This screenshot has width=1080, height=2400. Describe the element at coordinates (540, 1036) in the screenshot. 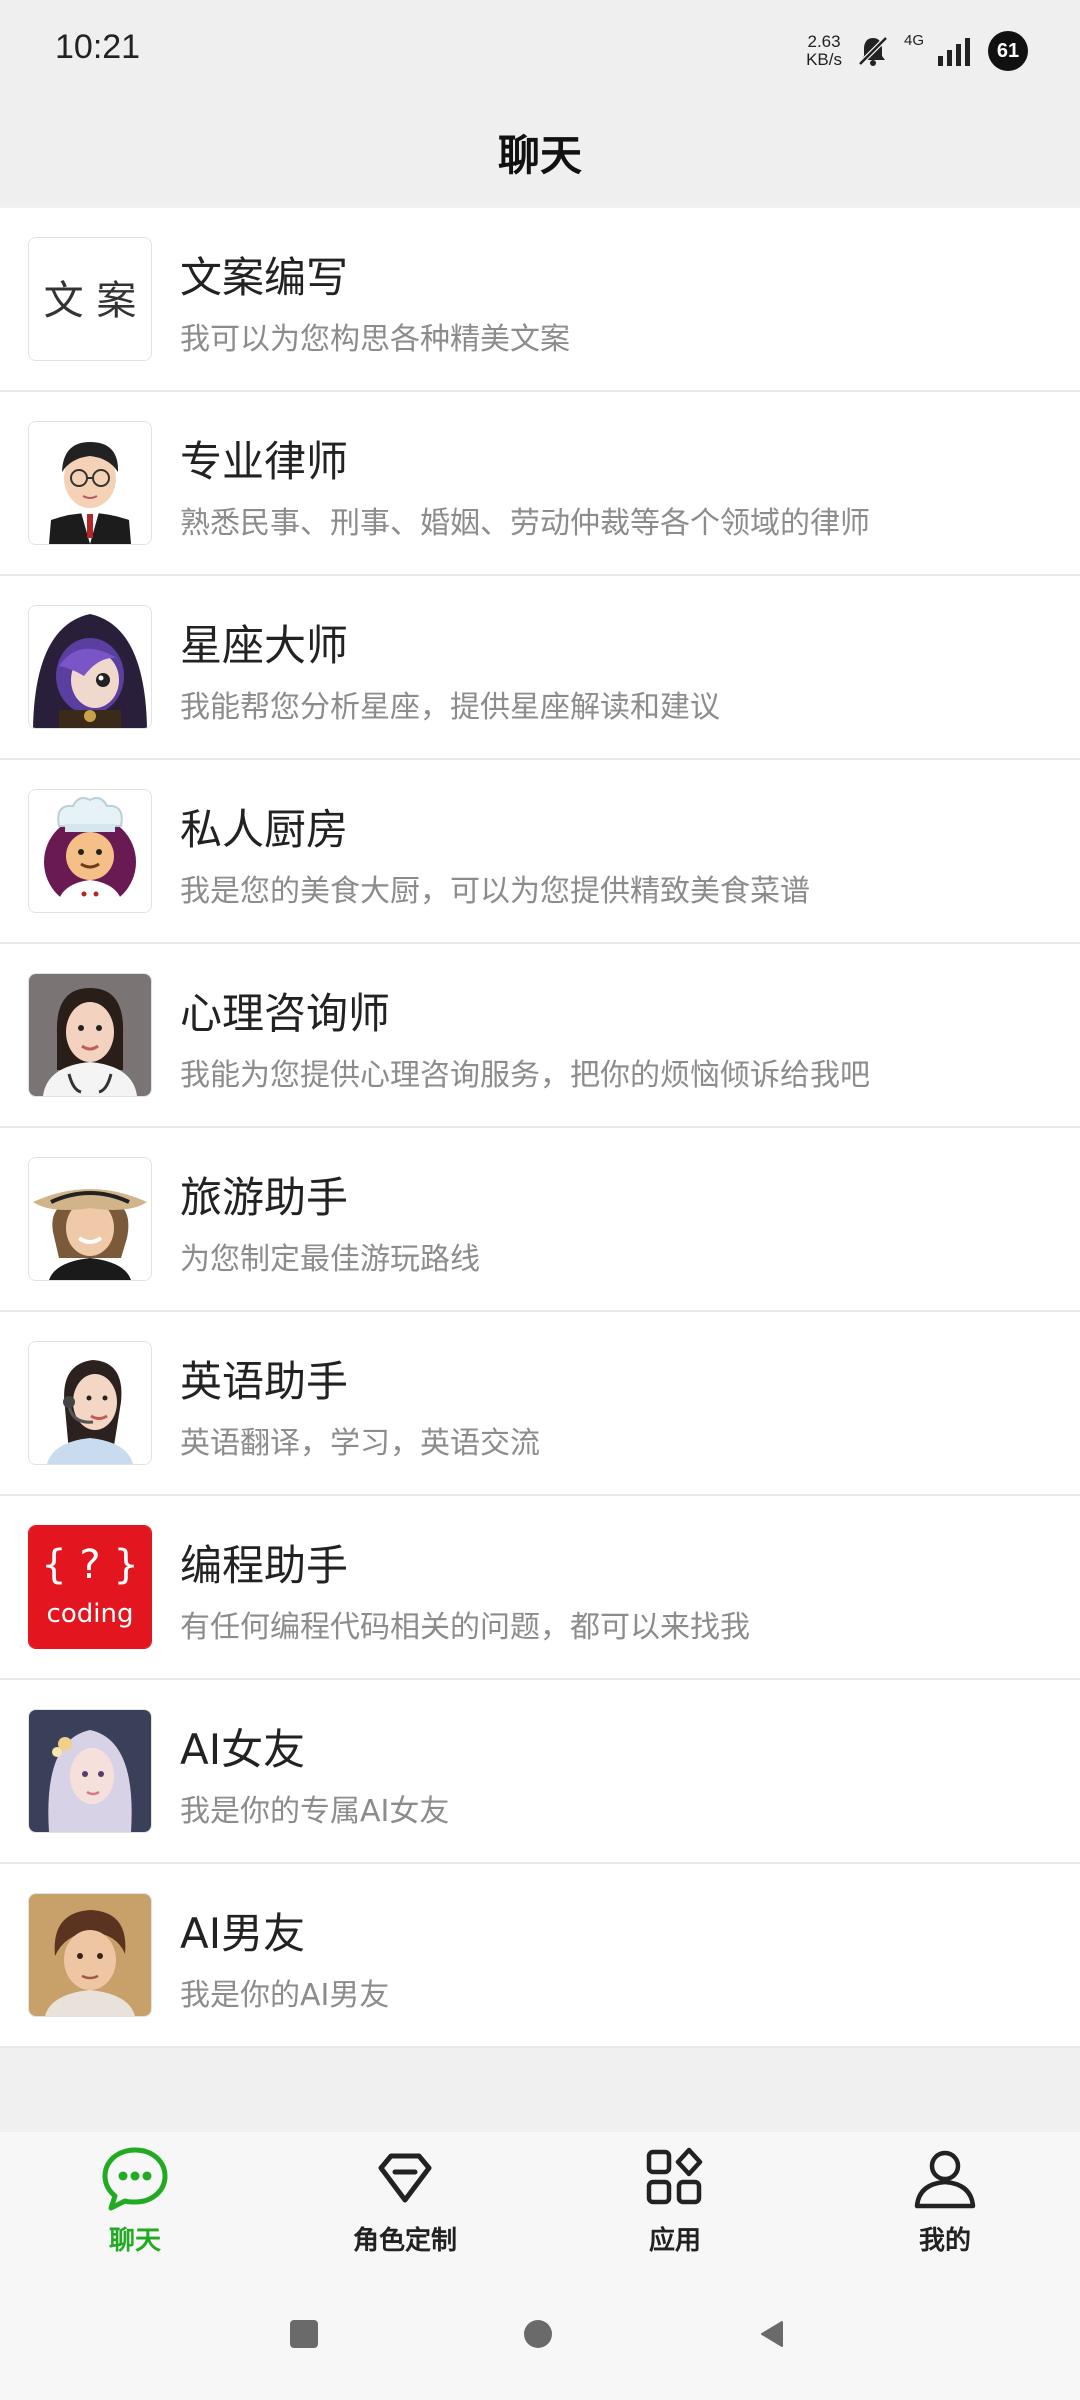

I see `list-item-counselor: 心理咨询师 我能为您提供心理咨询服务，把你的烦恼倾诉给我吧` at that location.